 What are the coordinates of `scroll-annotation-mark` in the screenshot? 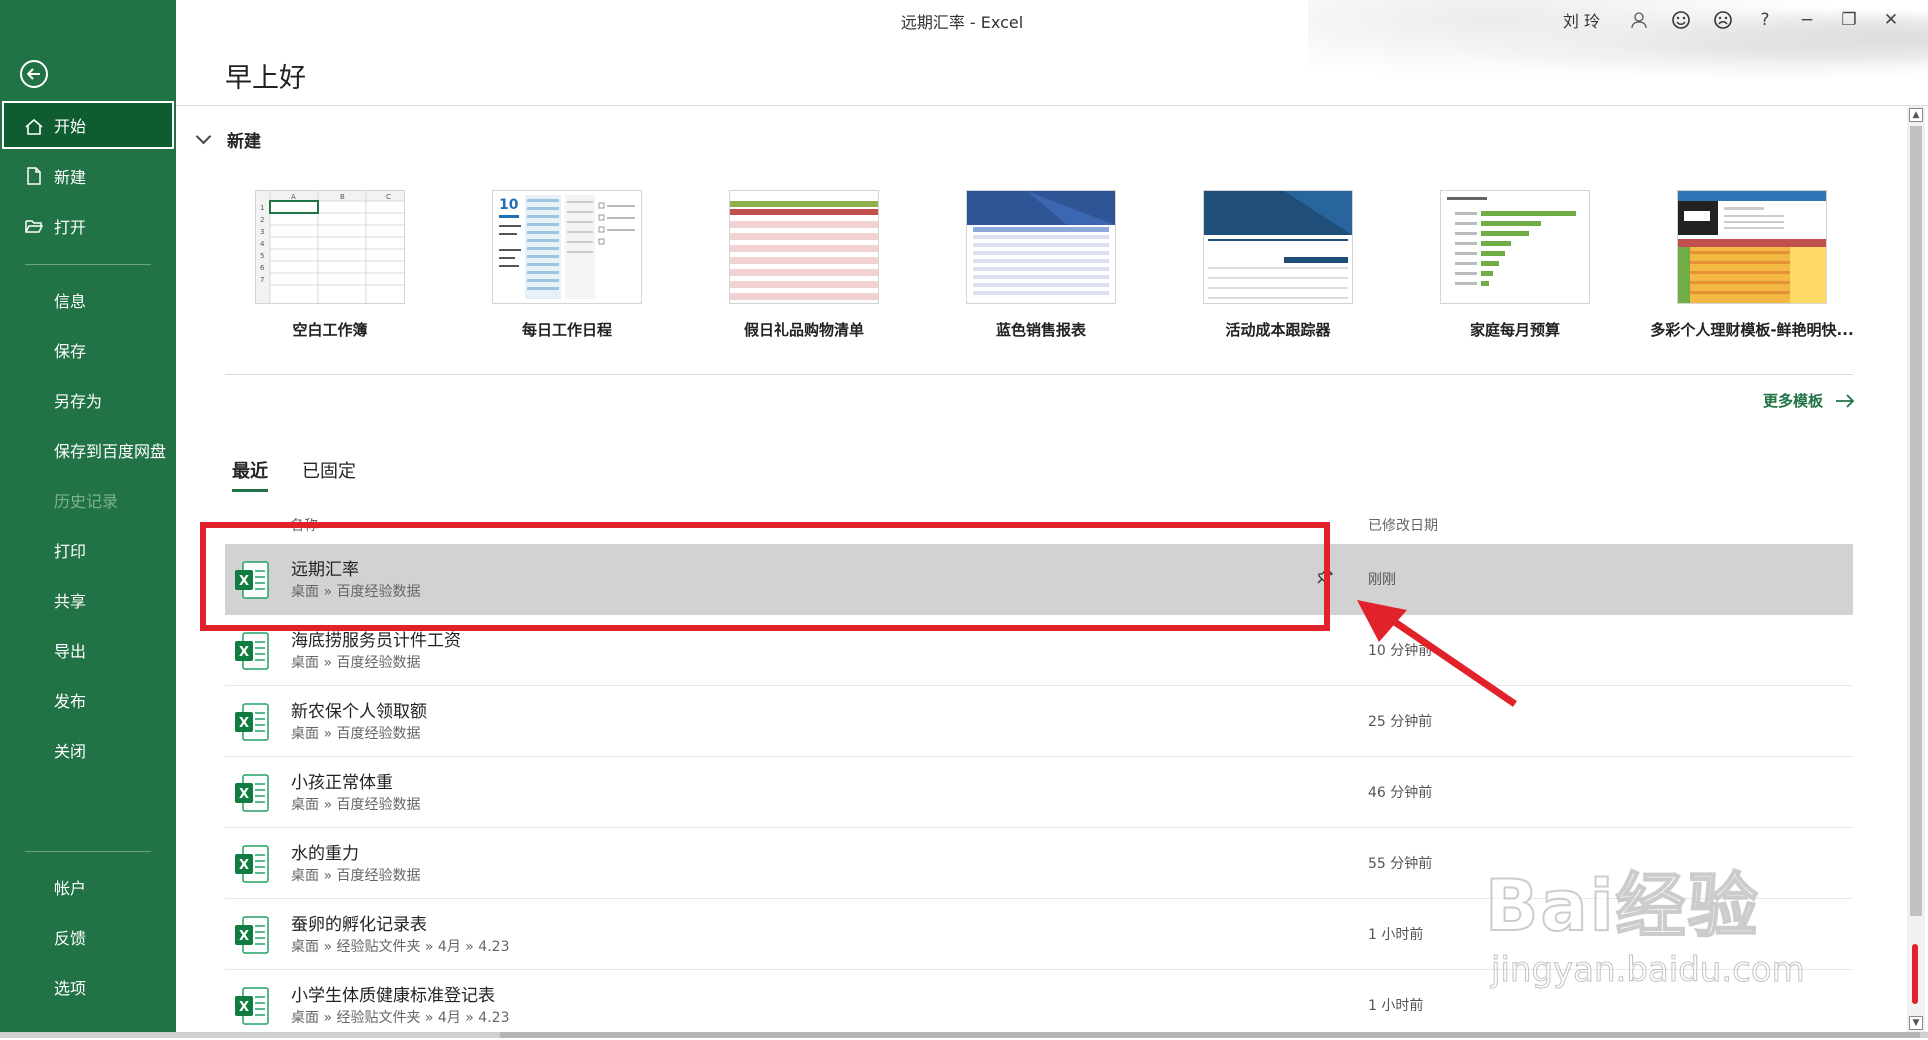 It's located at (1915, 974).